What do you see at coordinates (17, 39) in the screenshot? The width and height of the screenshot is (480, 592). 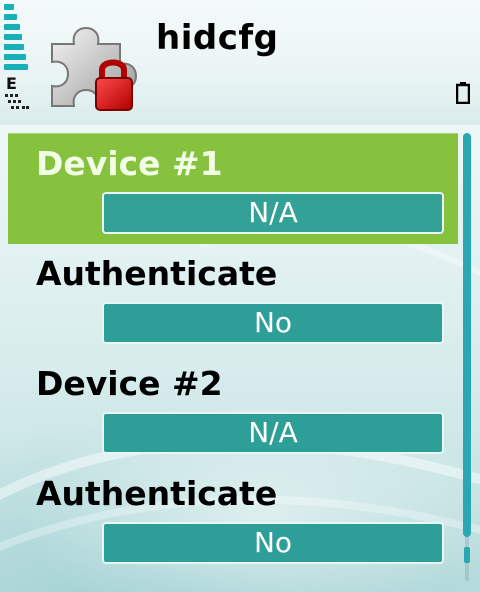 I see `signal-strength-icon` at bounding box center [17, 39].